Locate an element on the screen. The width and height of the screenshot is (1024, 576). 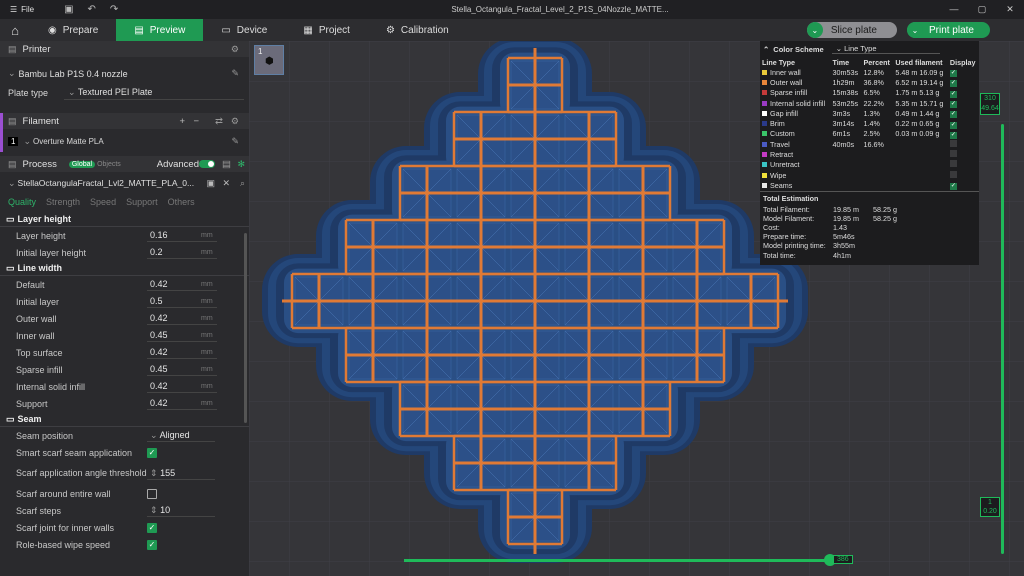
add-icon: + is located at coordinates (182, 121).